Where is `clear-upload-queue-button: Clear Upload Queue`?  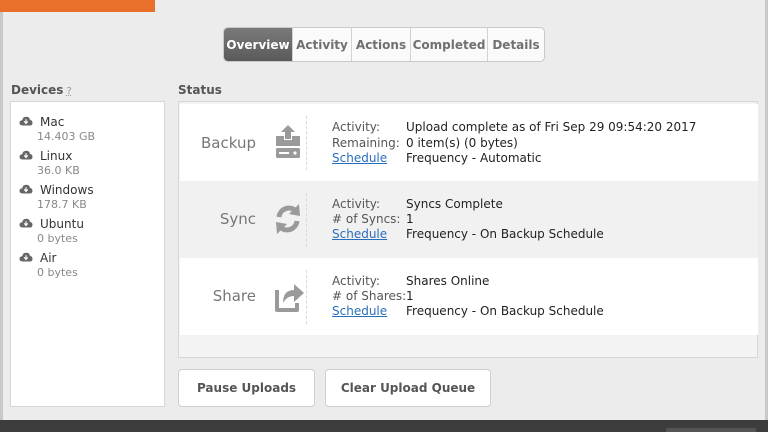 clear-upload-queue-button: Clear Upload Queue is located at coordinates (408, 388).